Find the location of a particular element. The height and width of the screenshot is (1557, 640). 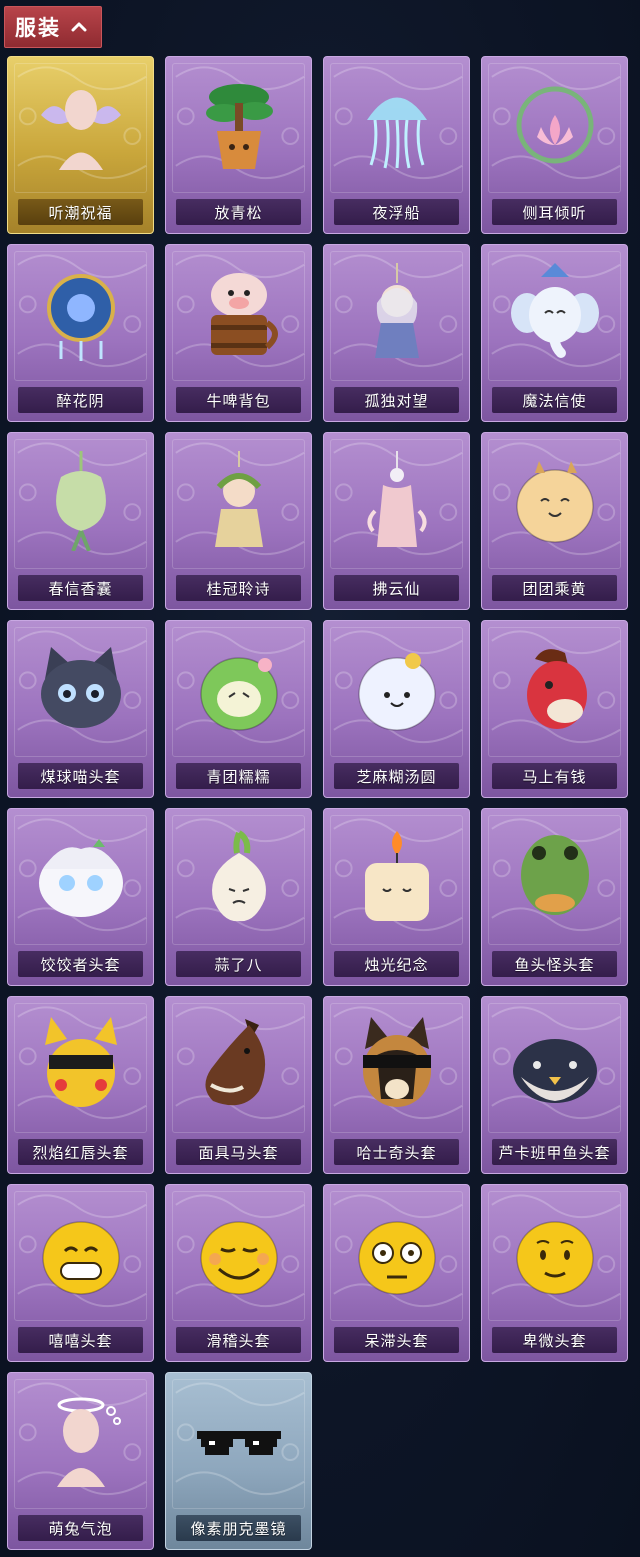

sachet-icon is located at coordinates (81, 501).